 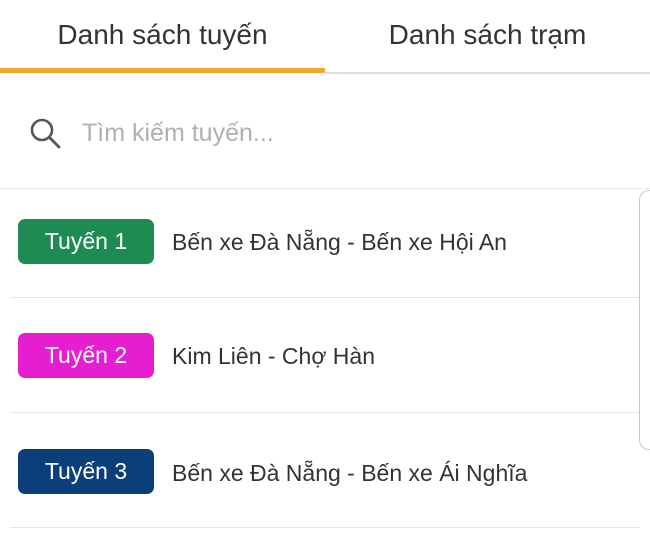 What do you see at coordinates (487, 35) in the screenshot?
I see `tab-station-list: Danh sách trạm` at bounding box center [487, 35].